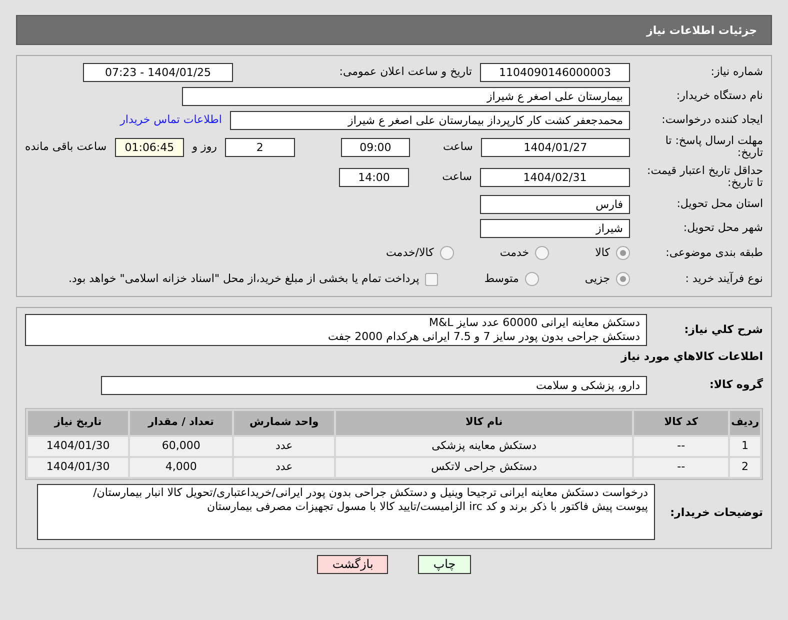  What do you see at coordinates (745, 422) in the screenshot?
I see `column-header: ردیف` at bounding box center [745, 422].